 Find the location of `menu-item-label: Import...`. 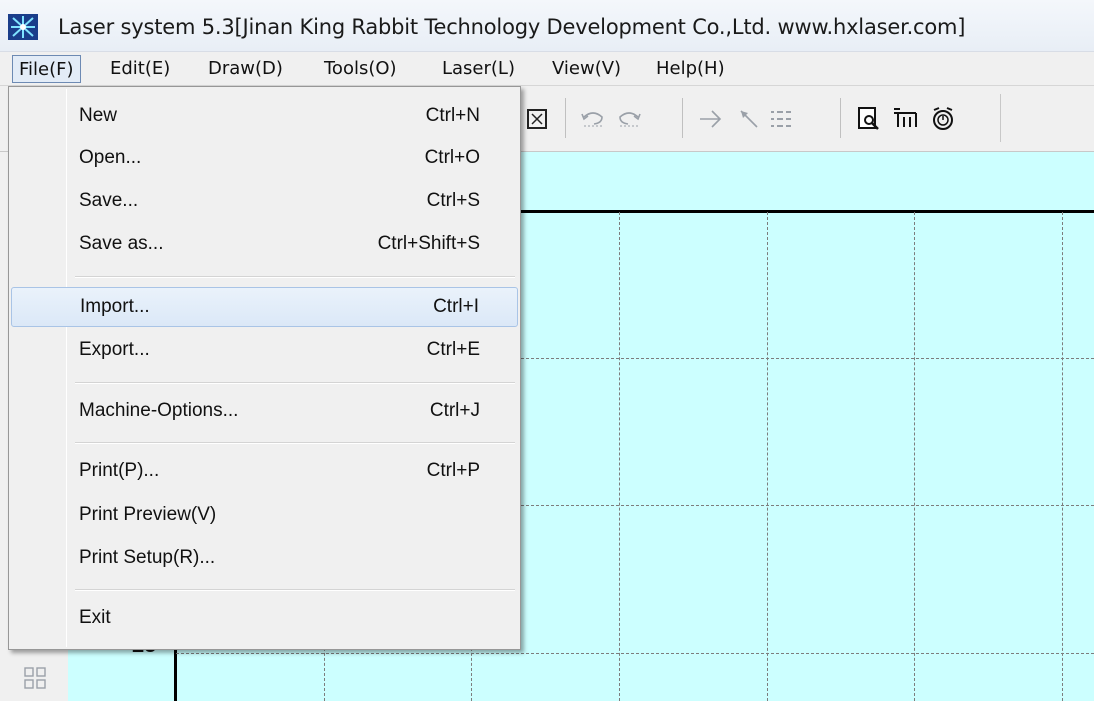

menu-item-label: Import... is located at coordinates (115, 306).